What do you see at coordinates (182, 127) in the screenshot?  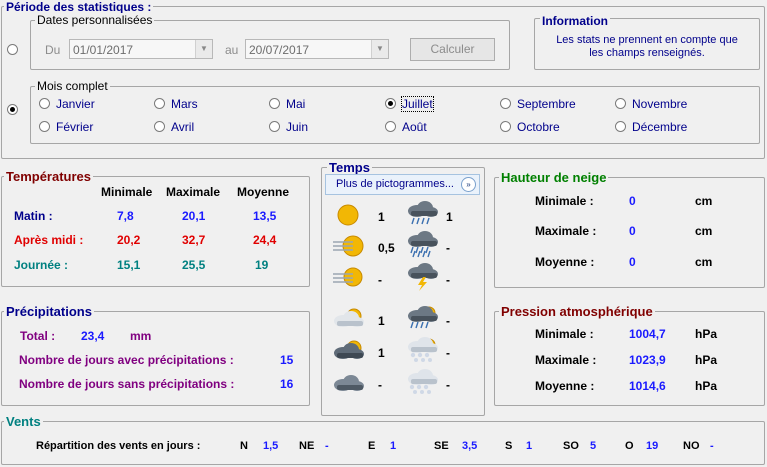 I see `month-label: Avril` at bounding box center [182, 127].